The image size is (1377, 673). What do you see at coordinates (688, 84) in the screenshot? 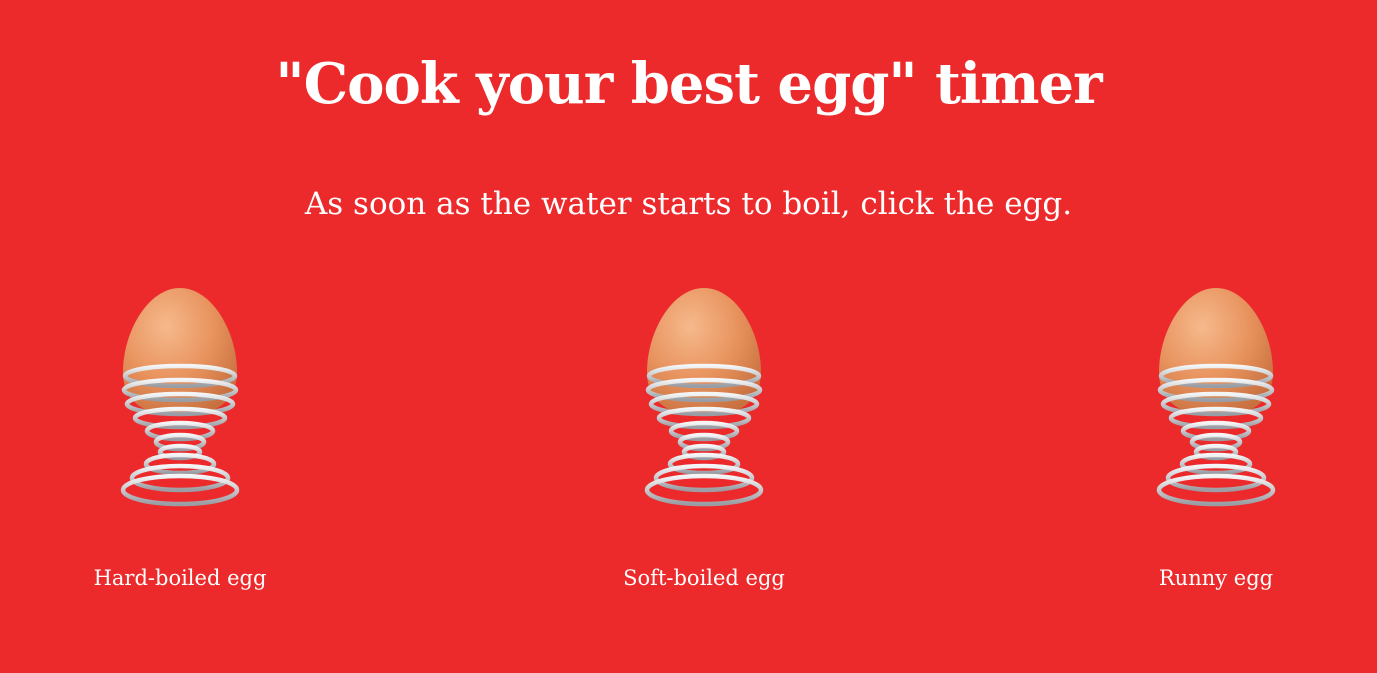
I see `page-title: "Cook your best egg" timer` at bounding box center [688, 84].